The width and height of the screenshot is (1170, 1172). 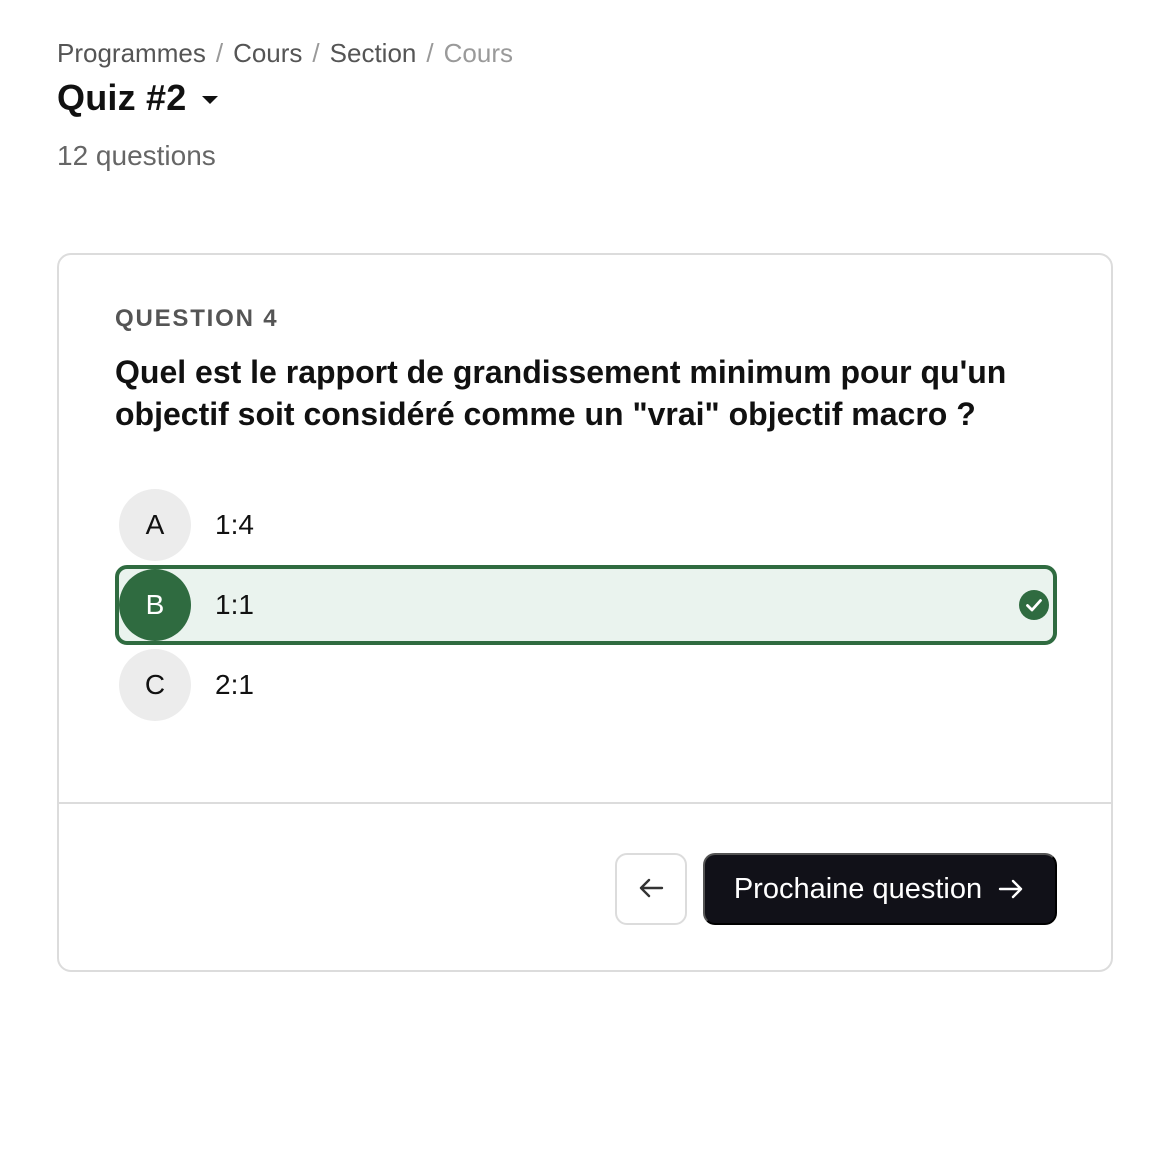 I want to click on question-number: QUESTION 4, so click(x=197, y=318).